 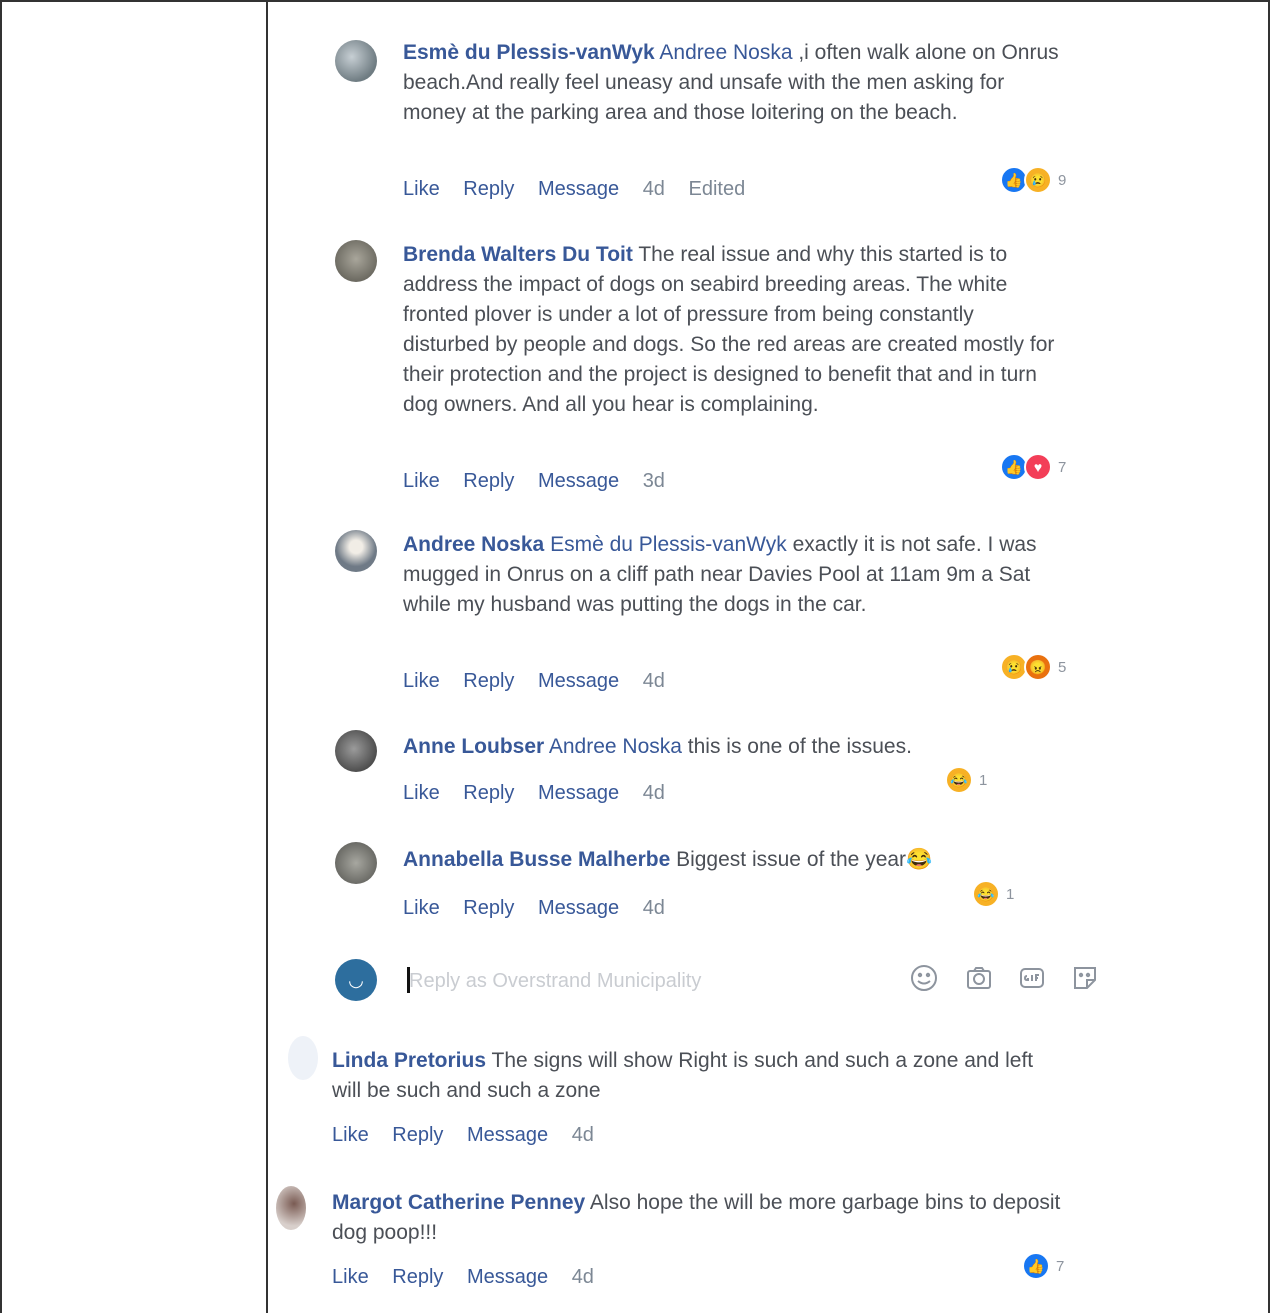 What do you see at coordinates (518, 254) in the screenshot?
I see `comment-author: Brenda Walters Du Toit` at bounding box center [518, 254].